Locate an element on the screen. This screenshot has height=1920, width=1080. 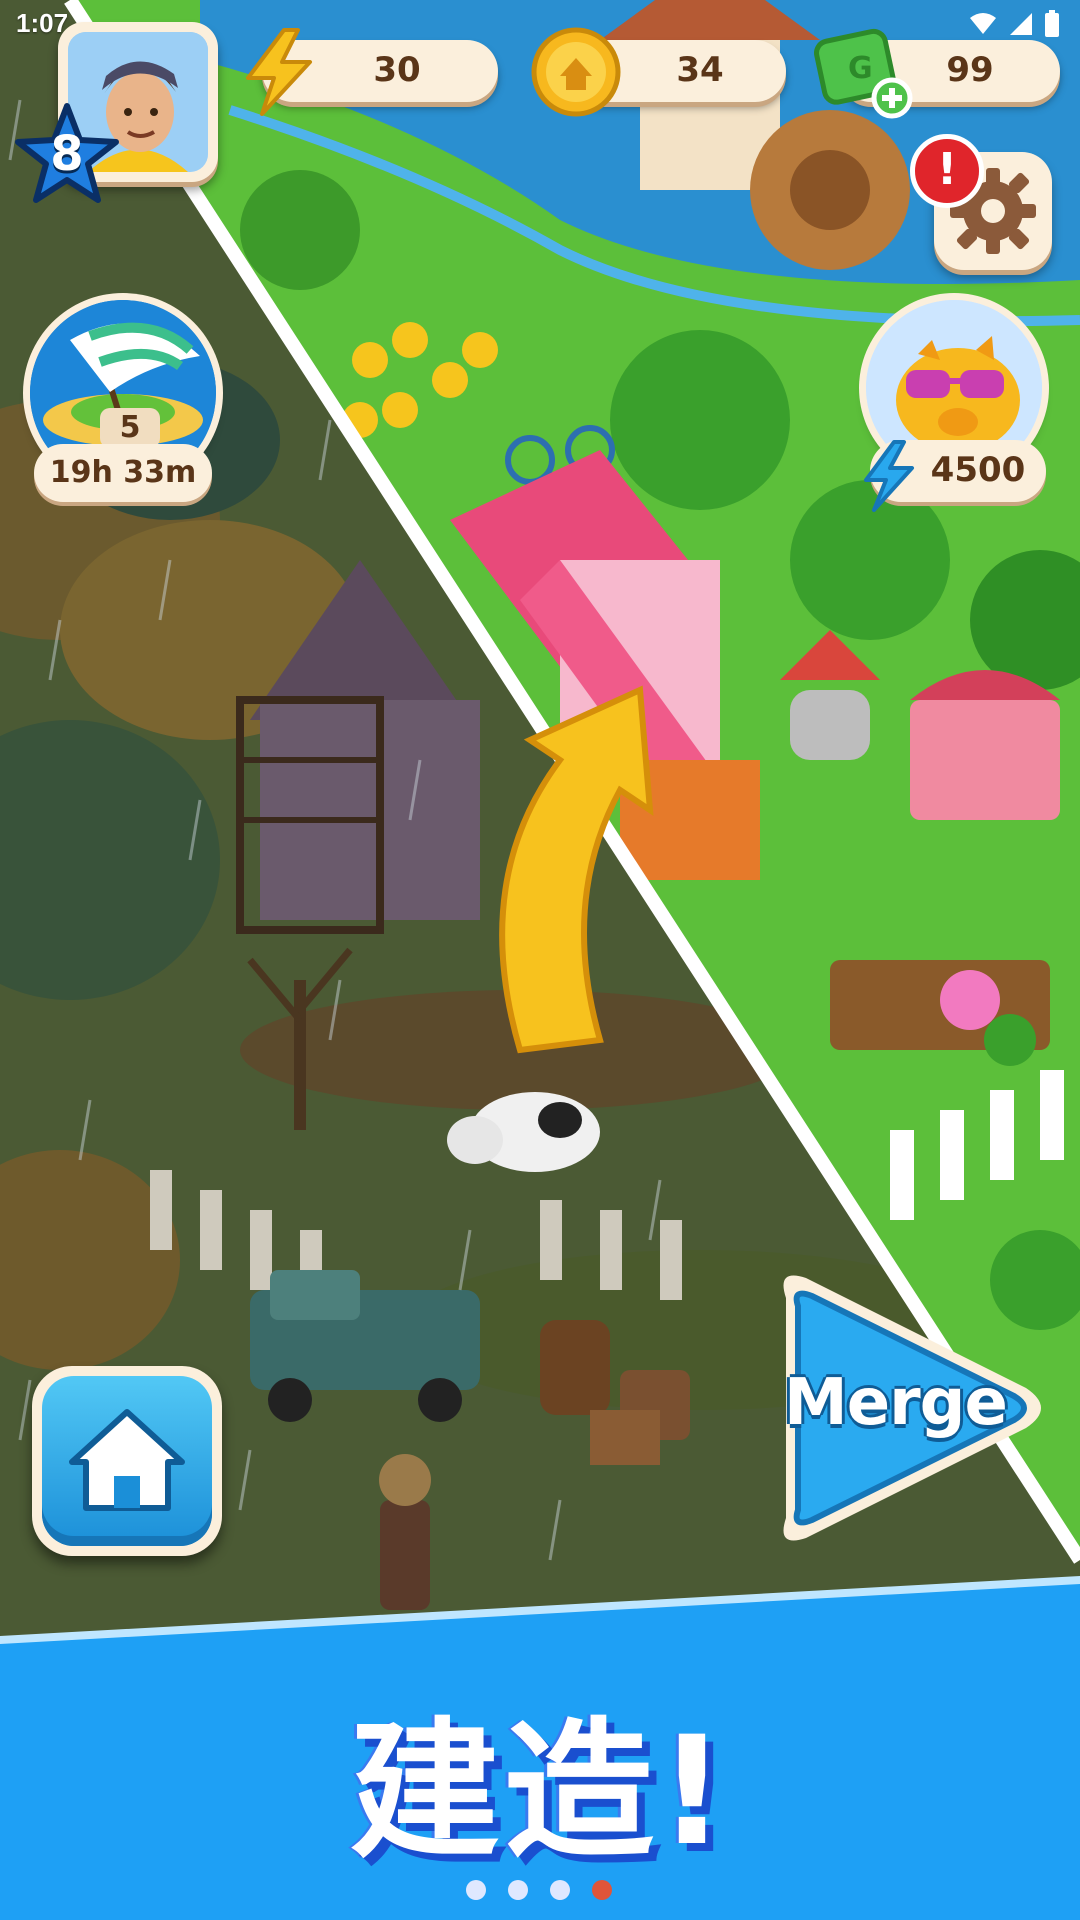
player-level-value: 8 is located at coordinates (67, 154).